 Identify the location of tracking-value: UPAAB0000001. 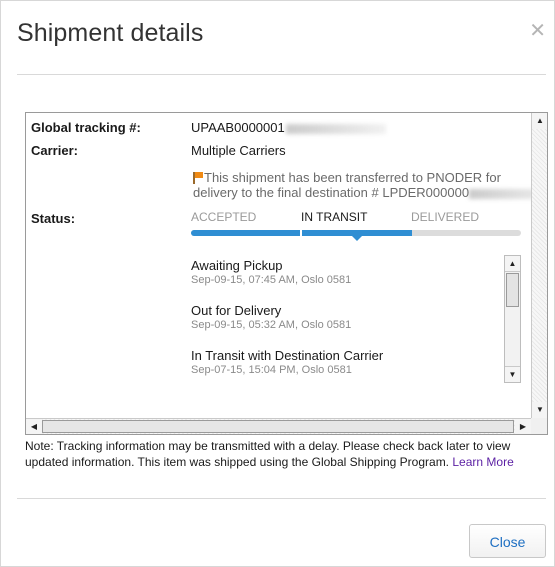
(288, 127).